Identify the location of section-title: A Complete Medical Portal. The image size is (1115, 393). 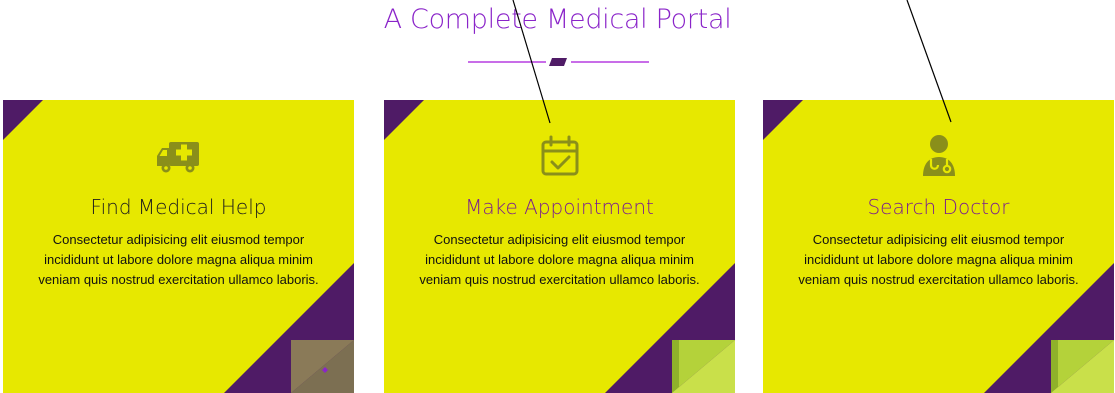
(557, 19).